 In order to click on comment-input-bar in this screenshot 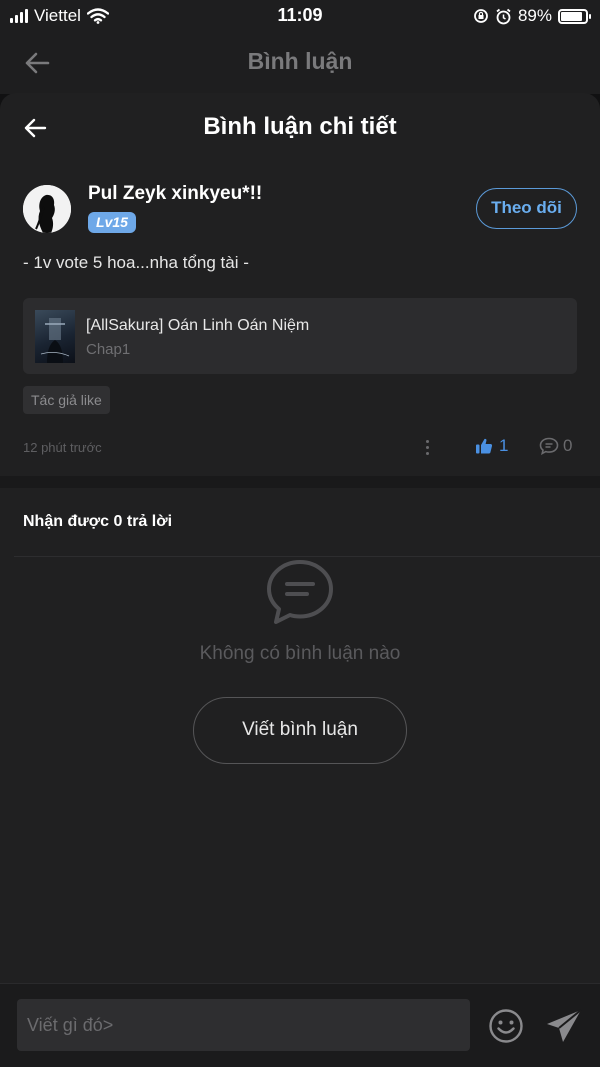, I will do `click(300, 1025)`.